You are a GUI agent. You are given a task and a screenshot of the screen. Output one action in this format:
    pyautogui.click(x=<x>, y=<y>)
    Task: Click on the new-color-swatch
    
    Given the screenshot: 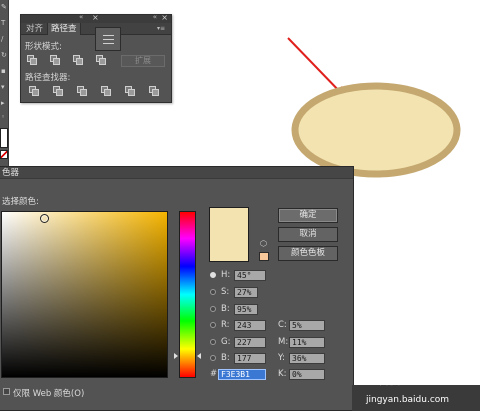 What is the action you would take?
    pyautogui.click(x=229, y=234)
    